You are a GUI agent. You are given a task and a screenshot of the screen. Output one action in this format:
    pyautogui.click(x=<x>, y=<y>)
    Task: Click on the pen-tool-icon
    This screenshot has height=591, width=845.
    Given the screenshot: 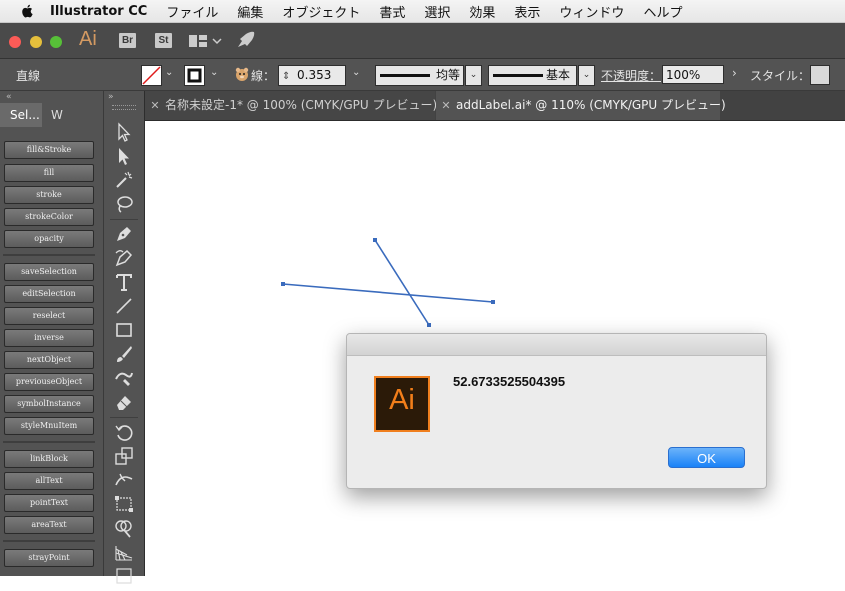 What is the action you would take?
    pyautogui.click(x=124, y=234)
    